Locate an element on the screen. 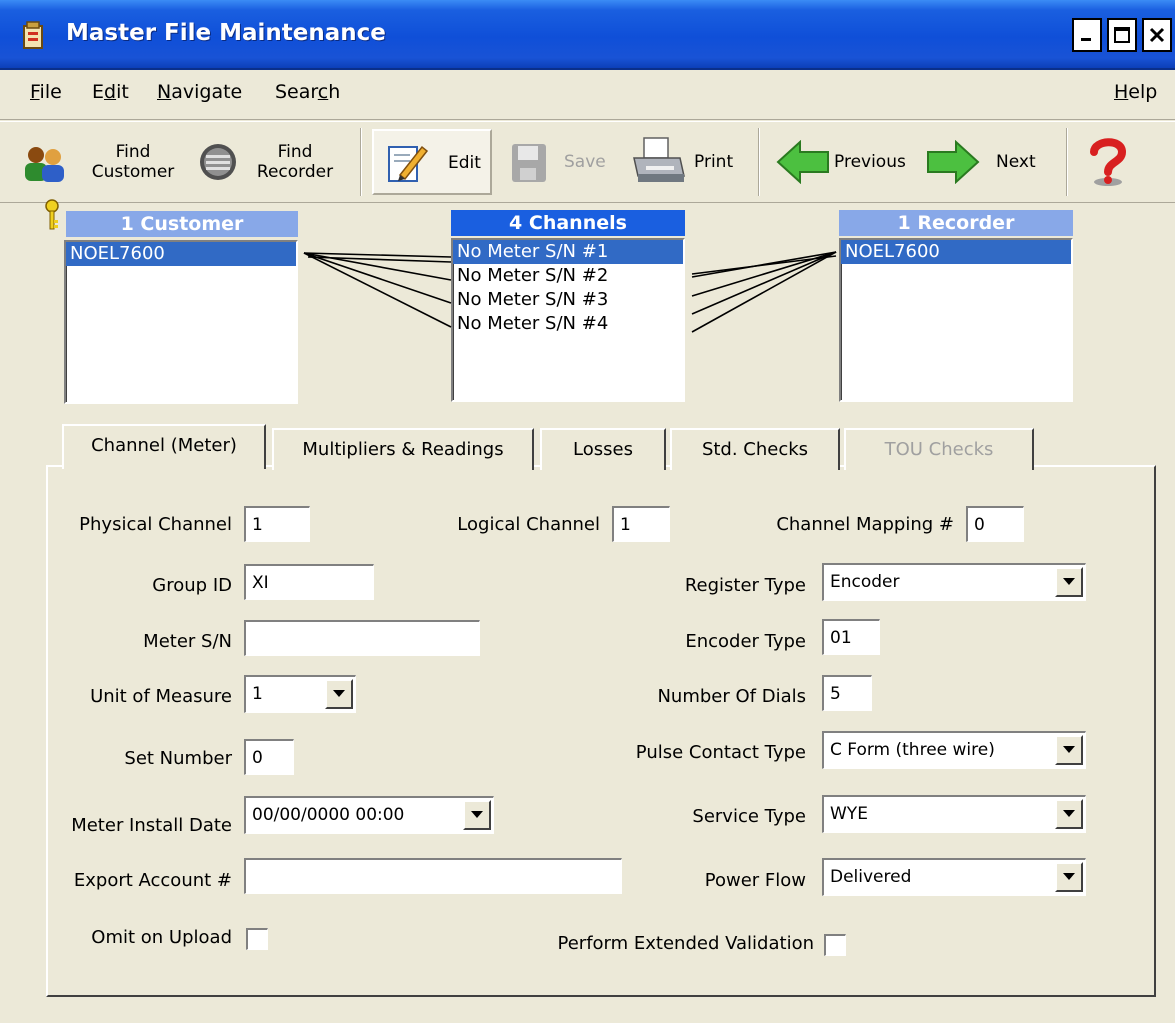  service-type-dropdown: WYE is located at coordinates (954, 814).